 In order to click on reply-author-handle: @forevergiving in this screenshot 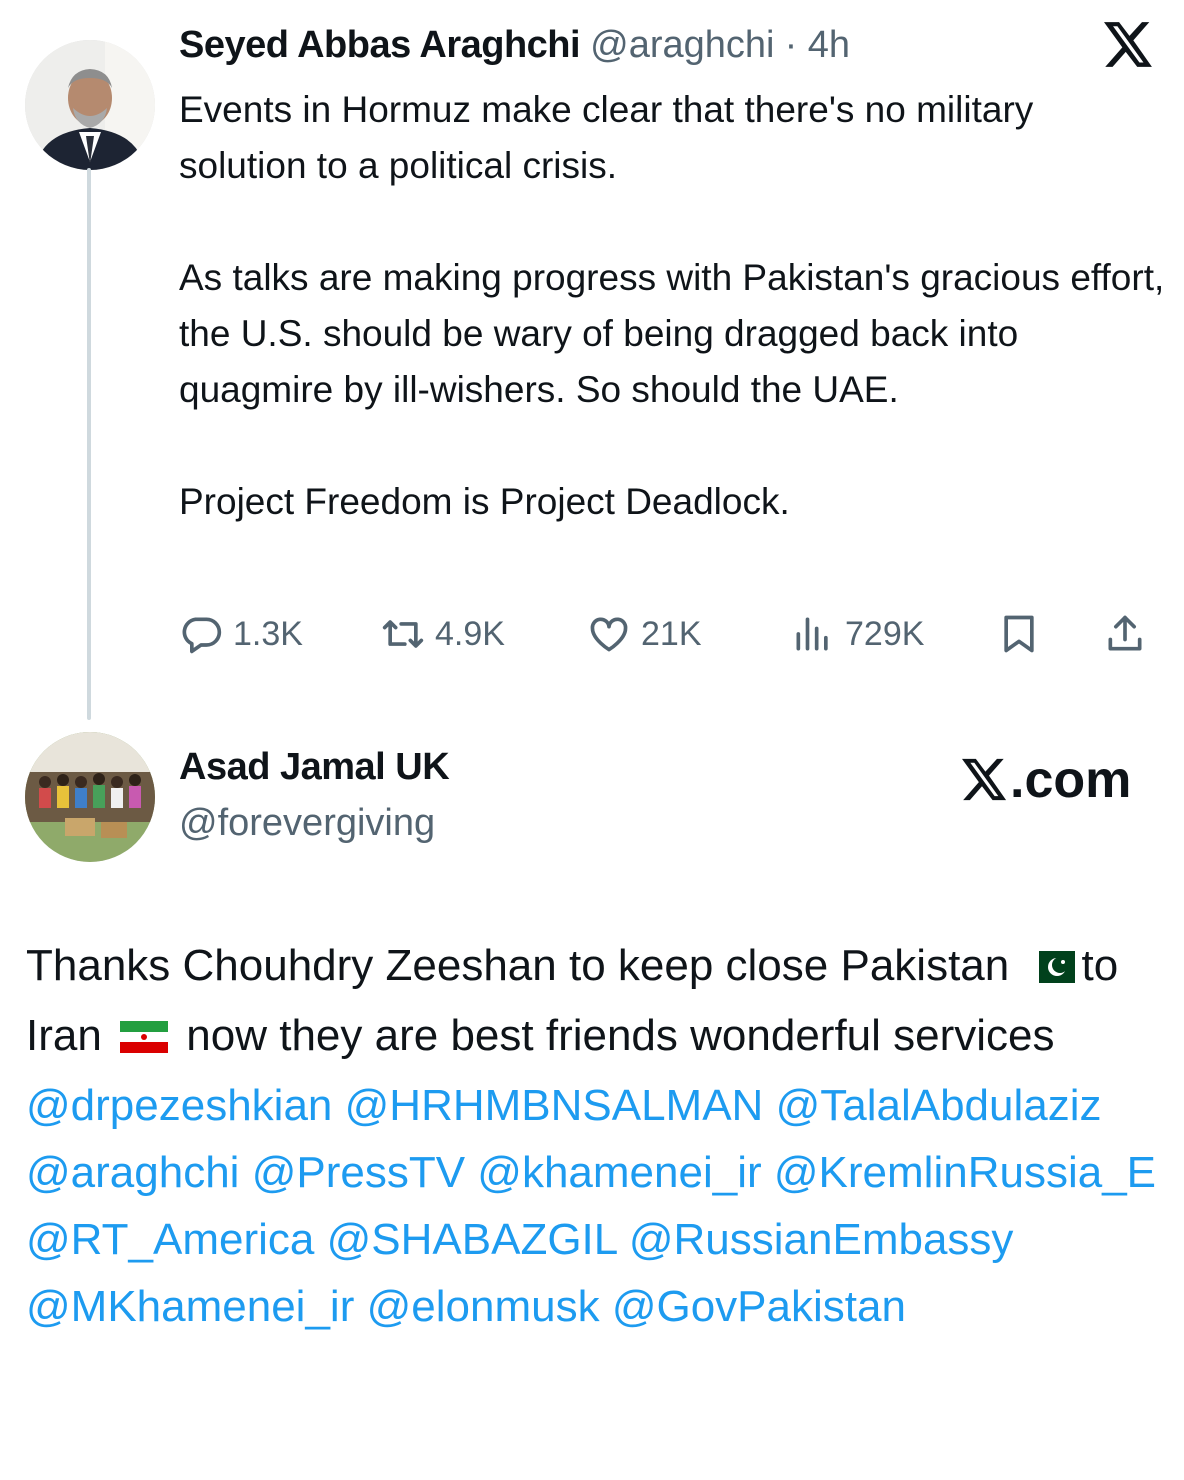, I will do `click(307, 823)`.